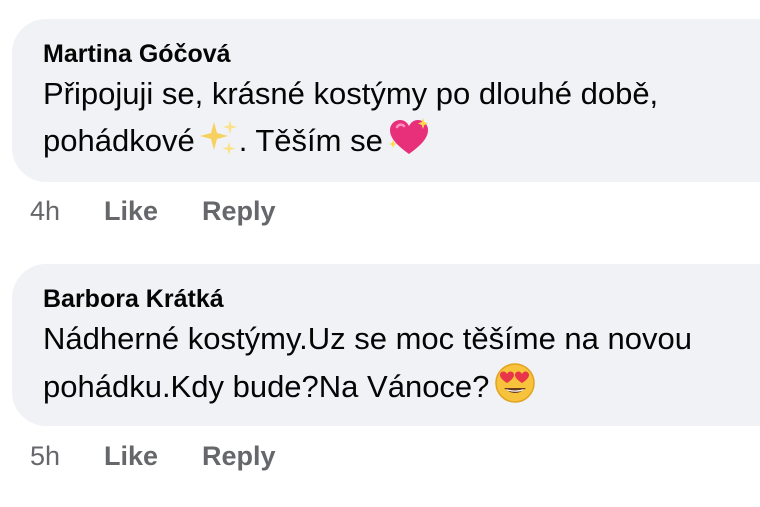 This screenshot has width=760, height=507. What do you see at coordinates (67, 211) in the screenshot?
I see `comment-time: 4h` at bounding box center [67, 211].